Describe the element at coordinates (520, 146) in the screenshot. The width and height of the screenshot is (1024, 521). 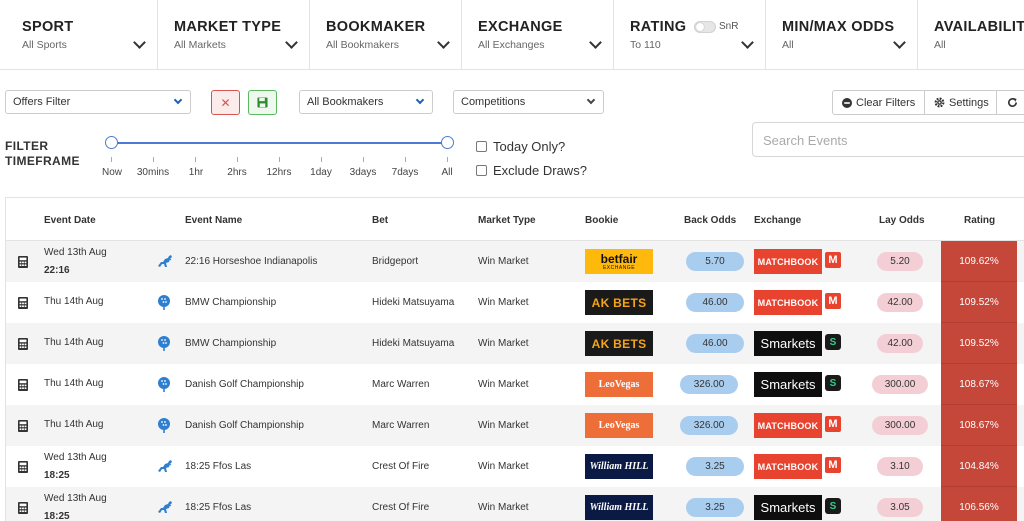
I see `today-only-checkbox: Today Only?` at that location.